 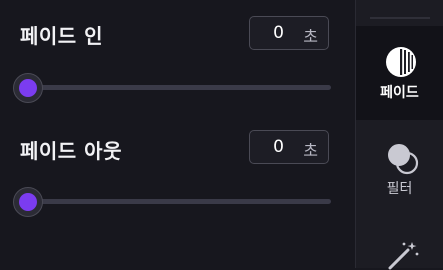 I want to click on fade-in-title: 페이드 인, so click(x=62, y=36).